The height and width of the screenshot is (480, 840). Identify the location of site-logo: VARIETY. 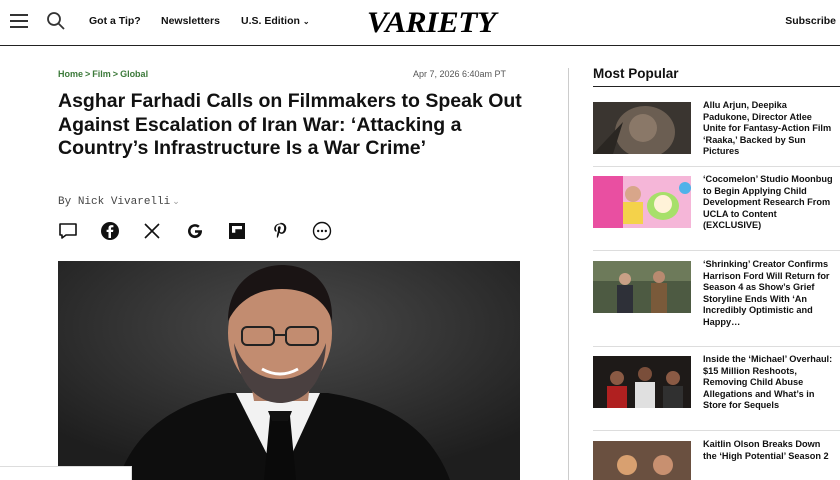
(431, 23).